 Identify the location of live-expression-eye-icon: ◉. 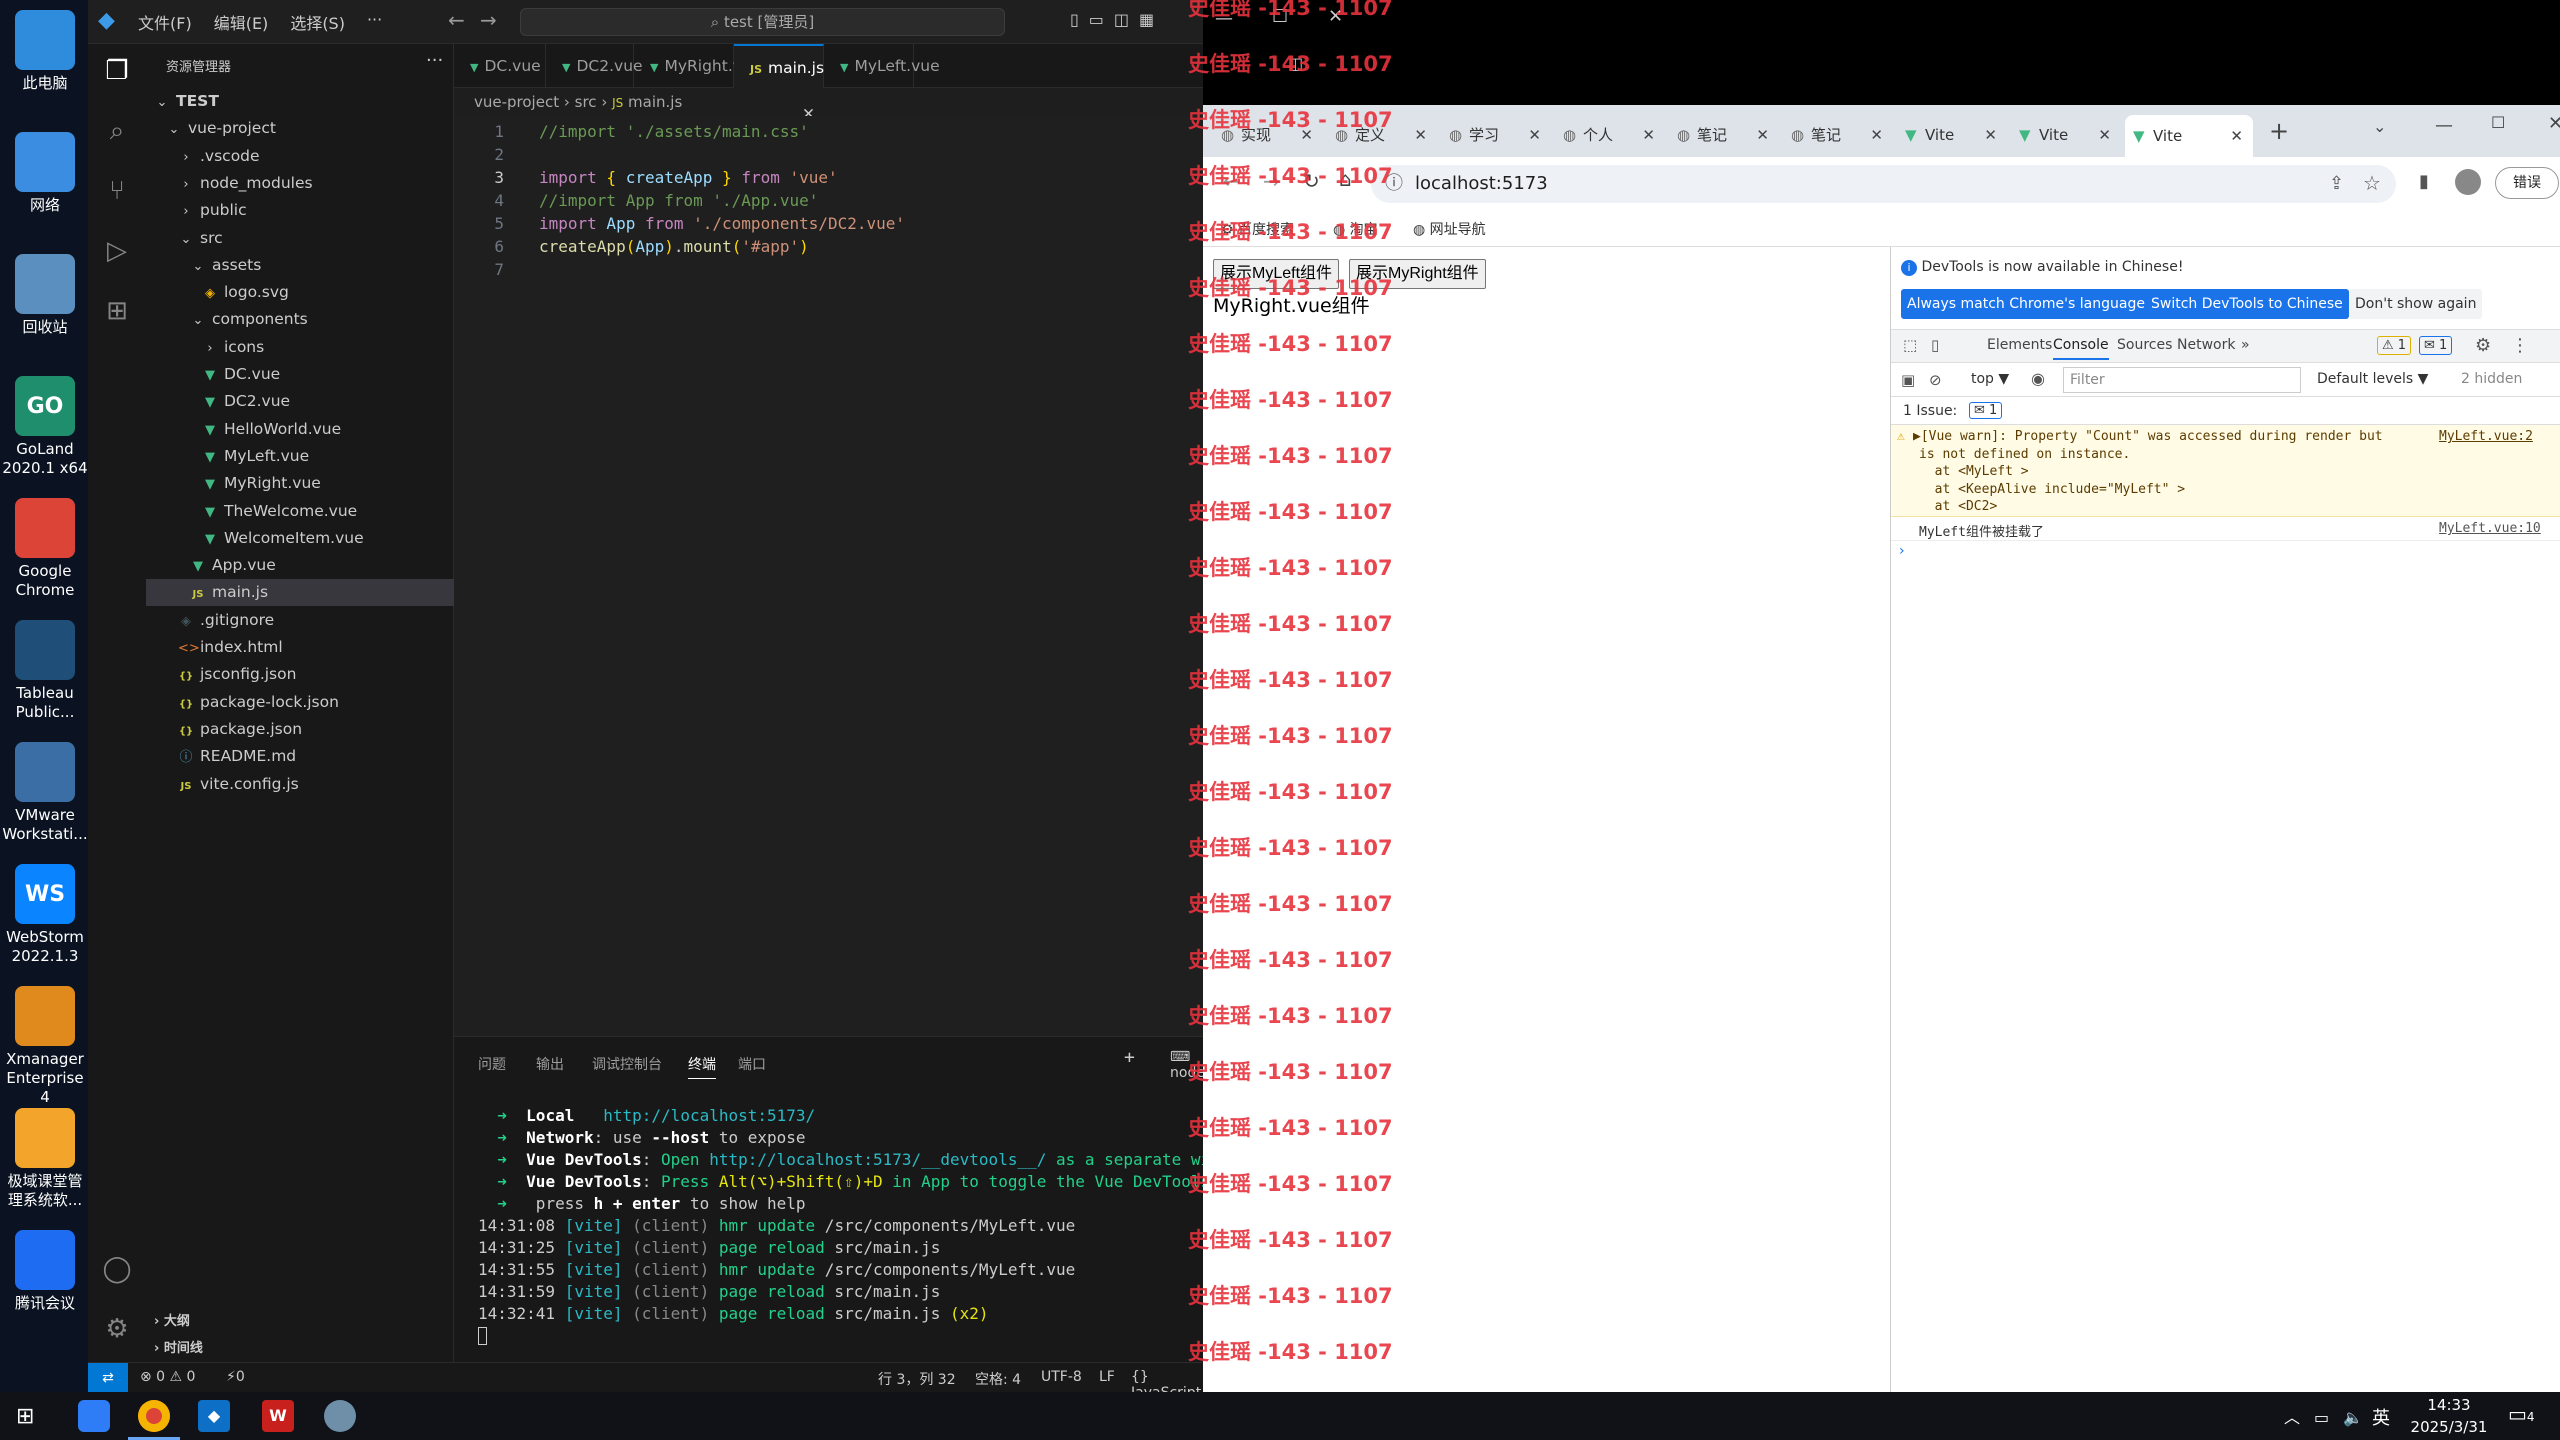
(2038, 378).